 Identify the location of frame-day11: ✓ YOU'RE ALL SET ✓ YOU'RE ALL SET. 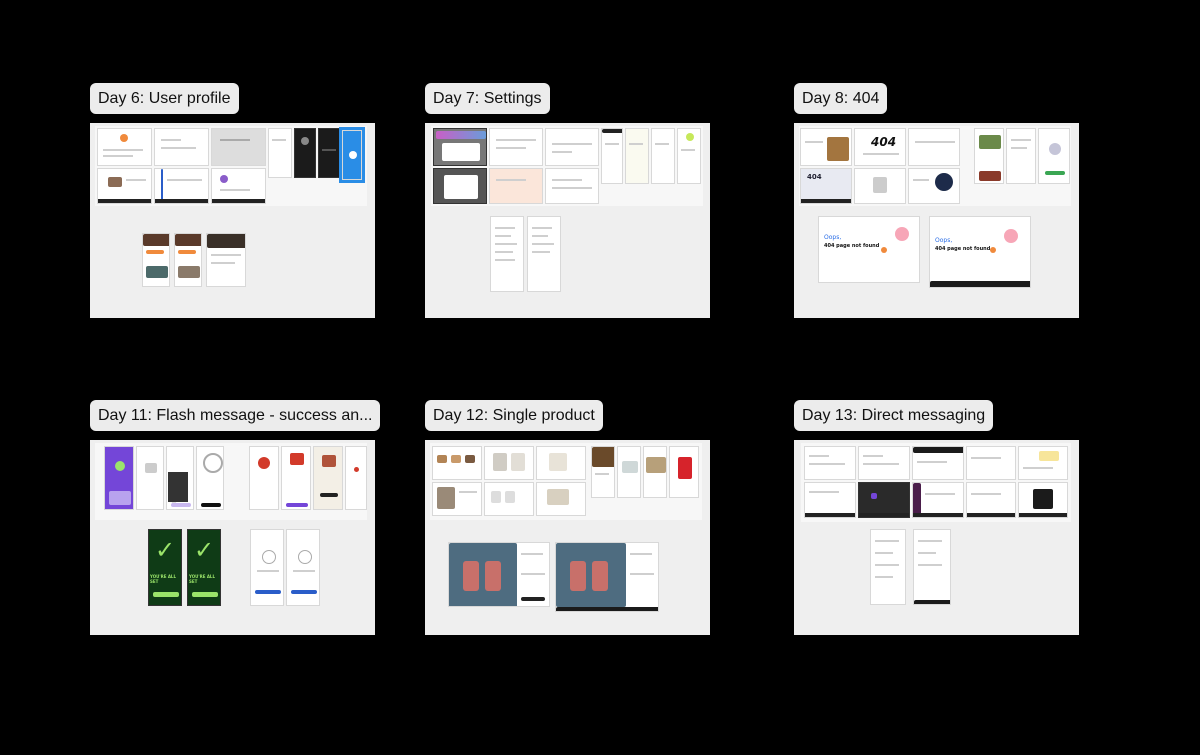
(232, 537).